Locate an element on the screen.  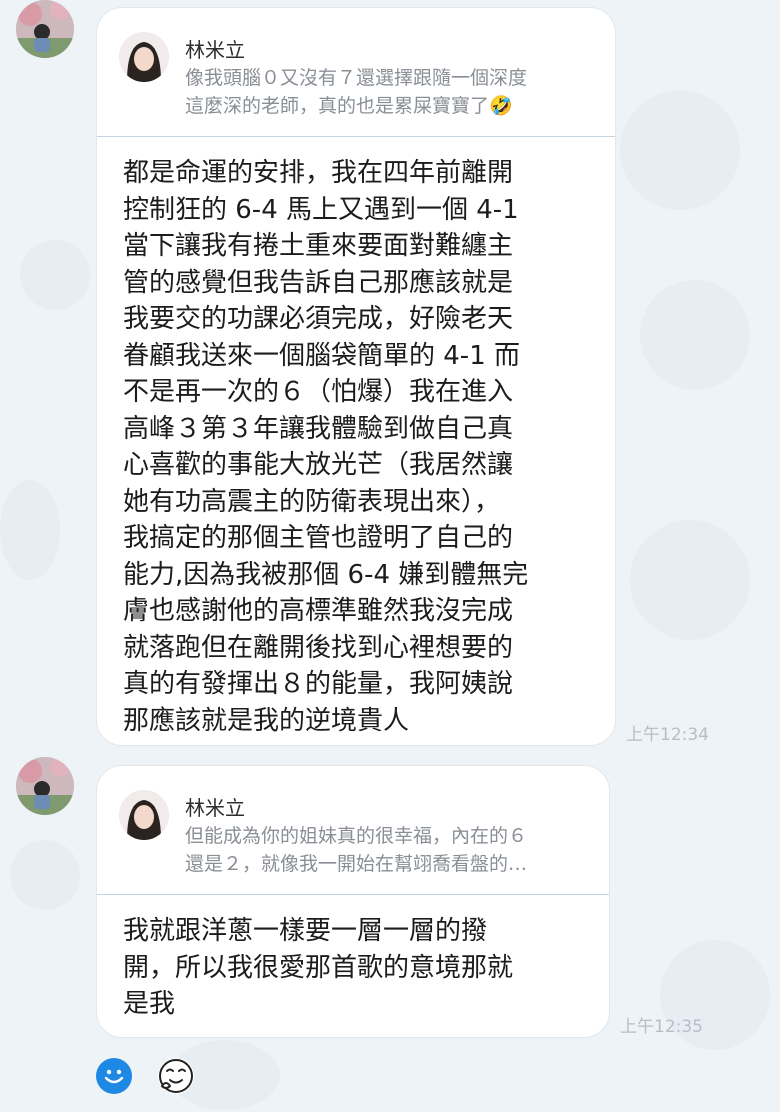
sticker-button is located at coordinates (176, 1076).